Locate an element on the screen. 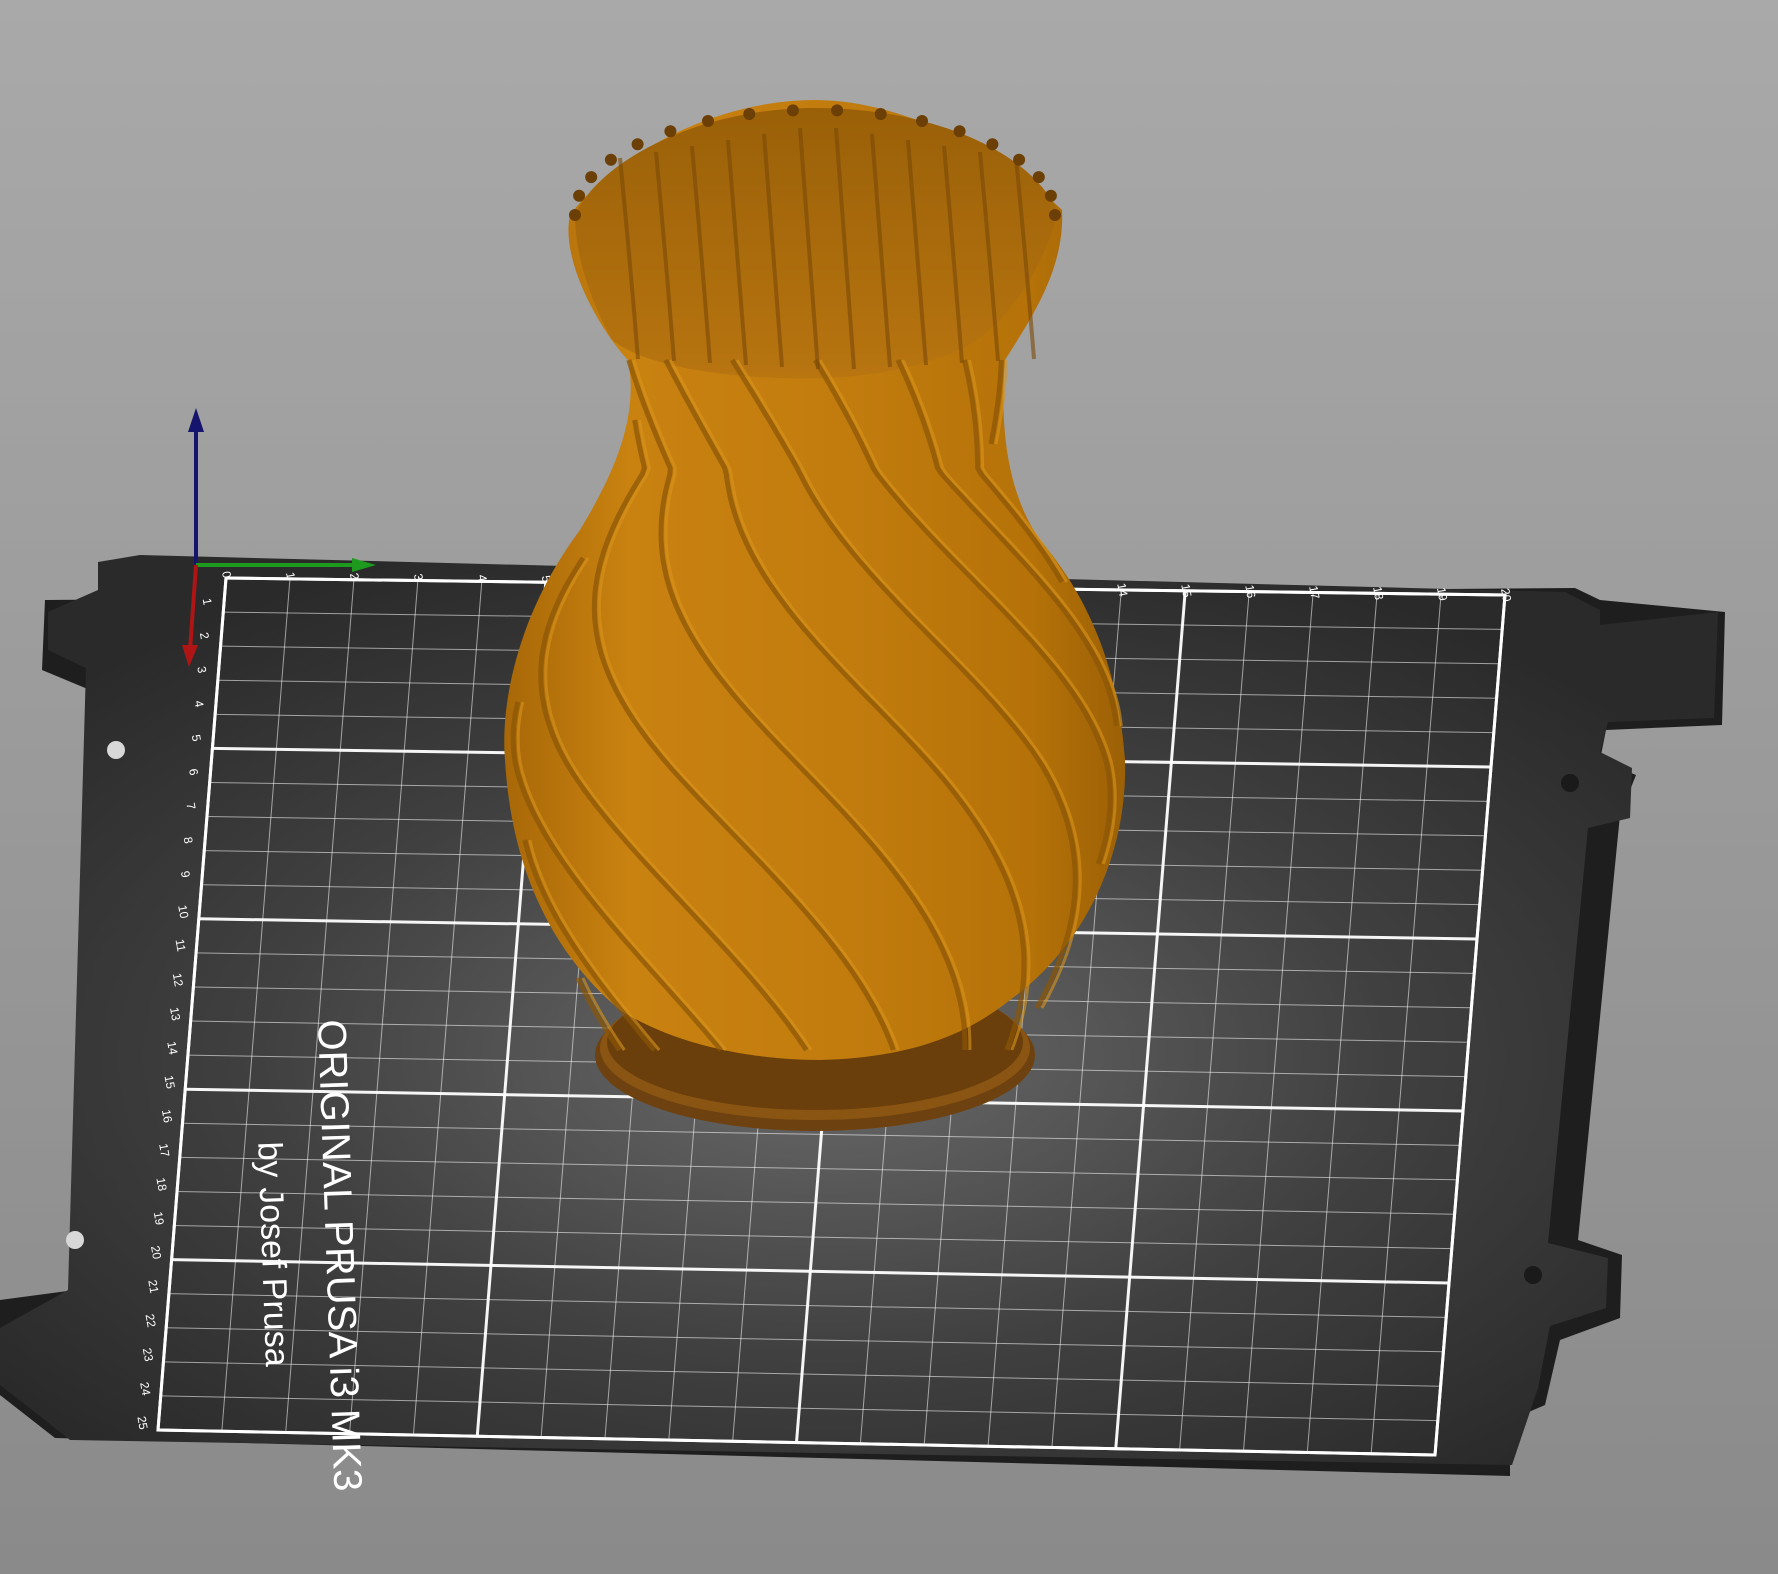 This screenshot has width=1778, height=1574. z-axis-arrowhead is located at coordinates (196, 420).